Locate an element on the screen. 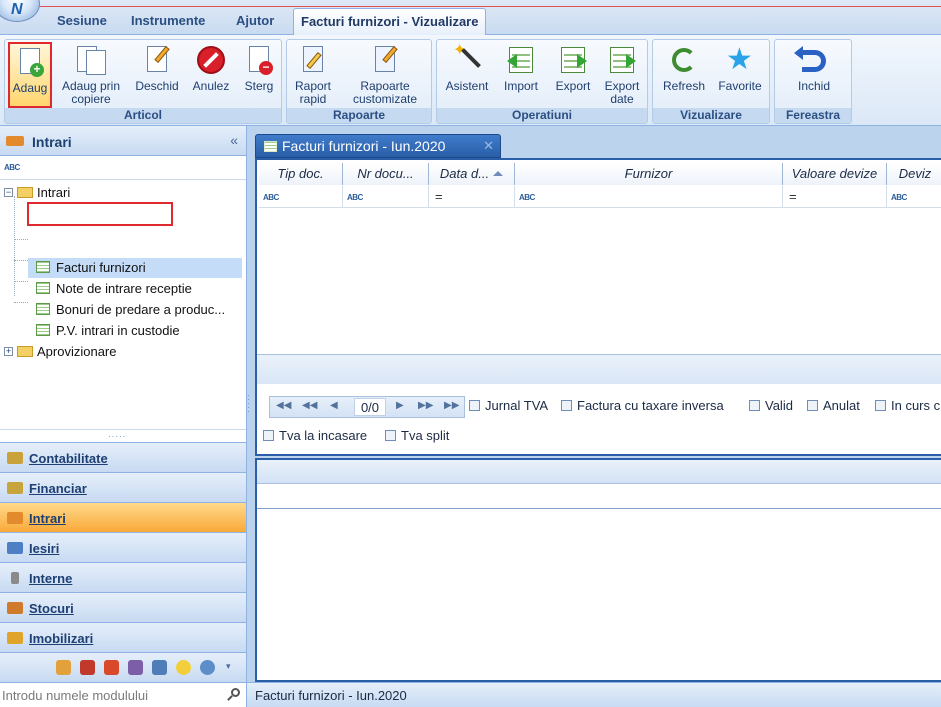 The height and width of the screenshot is (707, 941). tab-instrumente: Instrumente is located at coordinates (168, 20).